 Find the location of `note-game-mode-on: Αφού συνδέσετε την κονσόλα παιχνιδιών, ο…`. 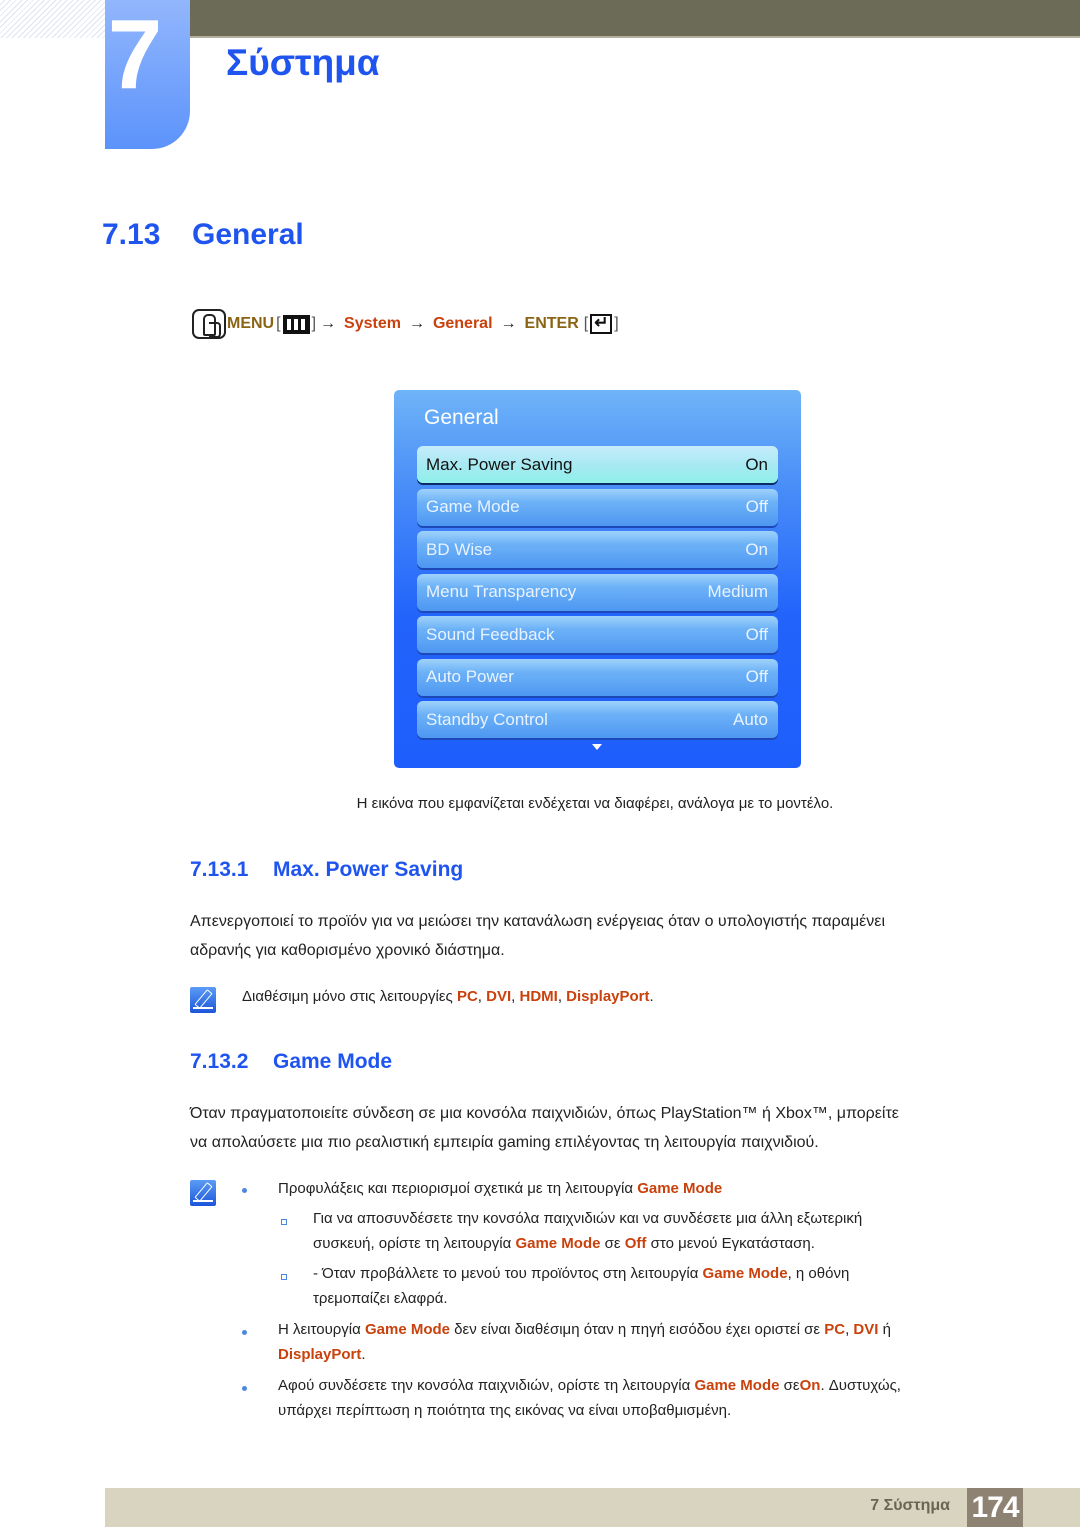

note-game-mode-on: Αφού συνδέσετε την κονσόλα παιχνιδιών, ο… is located at coordinates (589, 1398).